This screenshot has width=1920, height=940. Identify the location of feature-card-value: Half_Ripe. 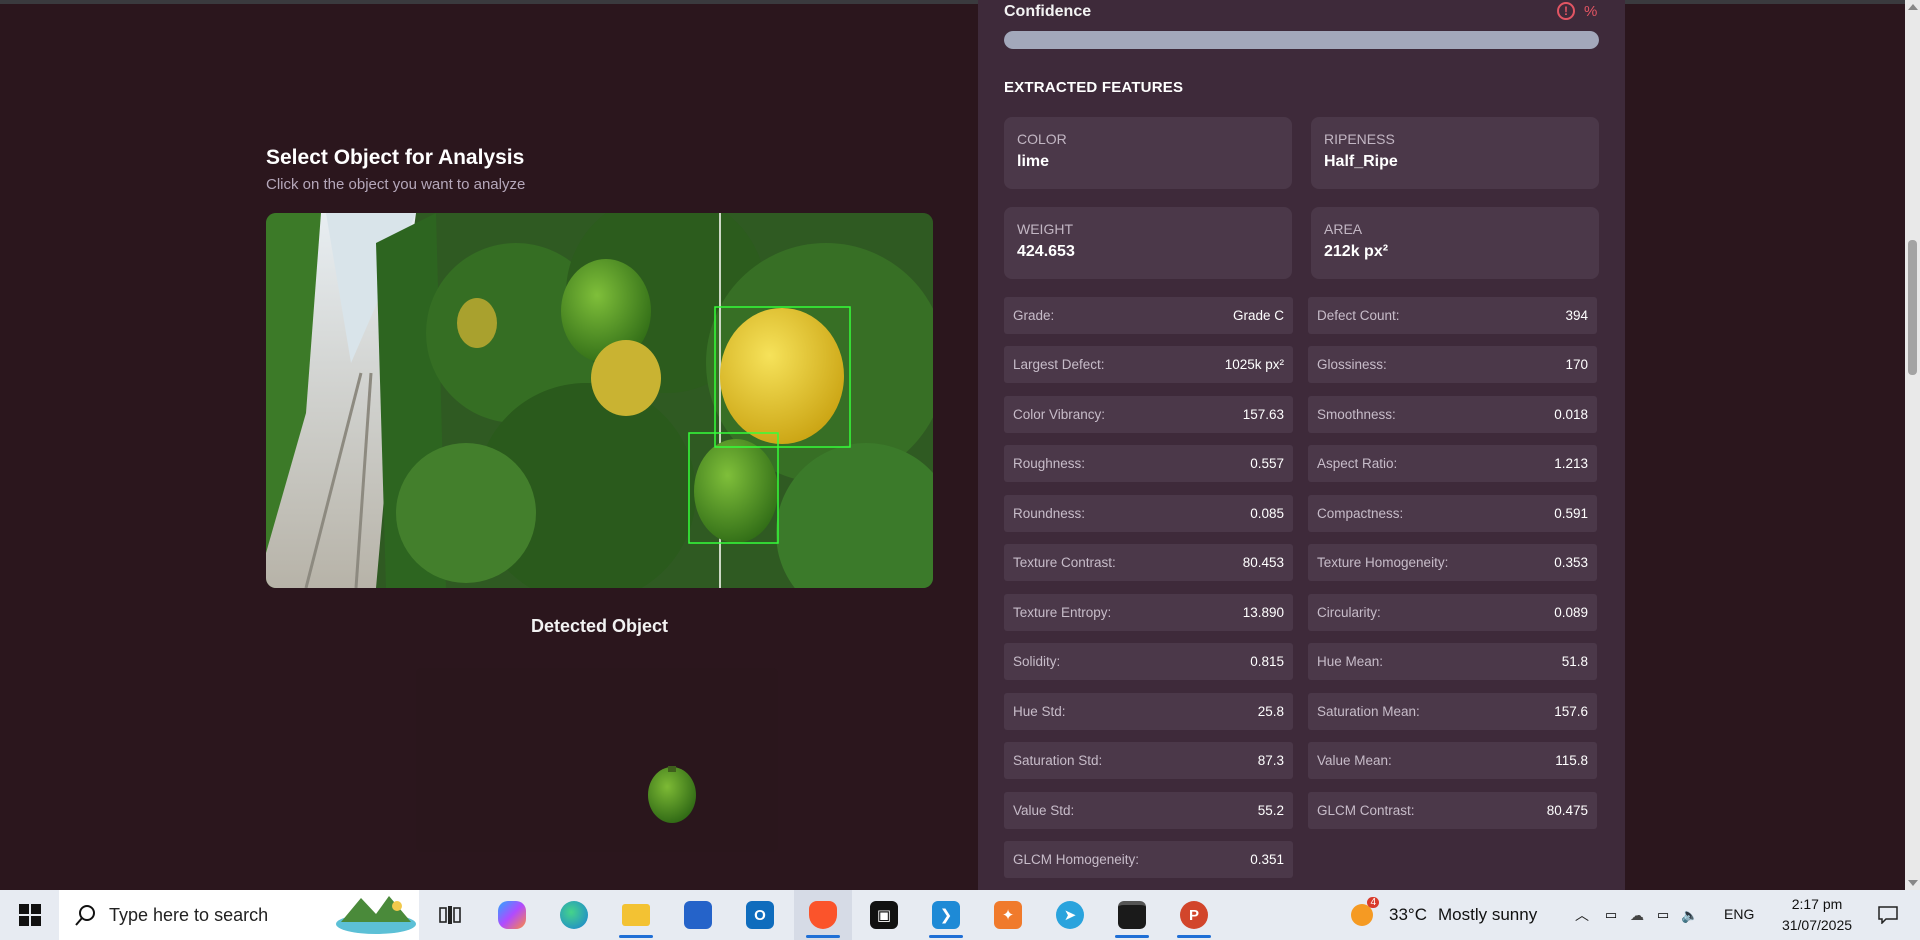
(1361, 161).